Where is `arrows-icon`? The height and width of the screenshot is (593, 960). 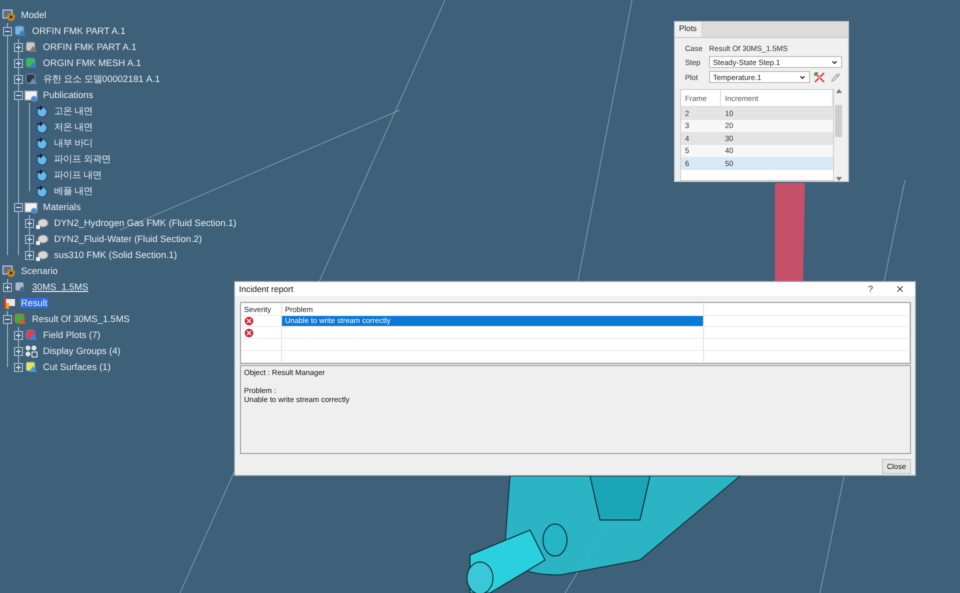
arrows-icon is located at coordinates (819, 77).